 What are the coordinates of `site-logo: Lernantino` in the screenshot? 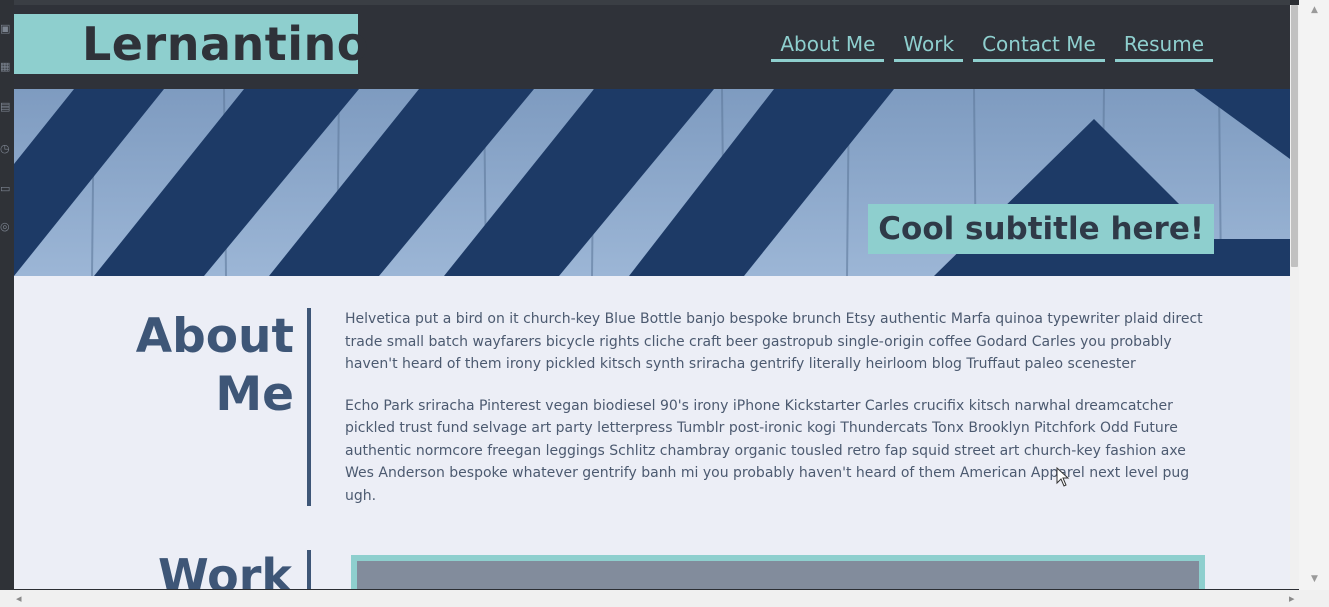 It's located at (225, 44).